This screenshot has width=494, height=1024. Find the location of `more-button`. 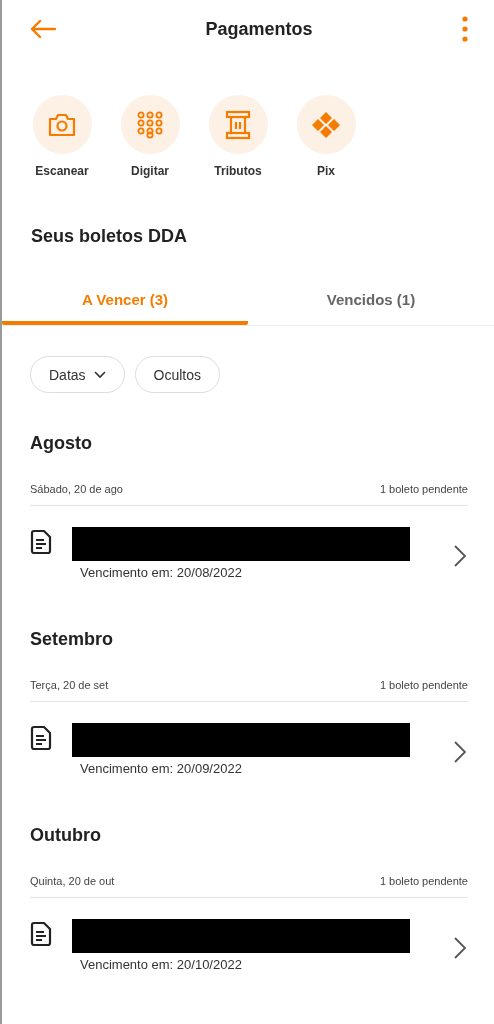

more-button is located at coordinates (465, 29).